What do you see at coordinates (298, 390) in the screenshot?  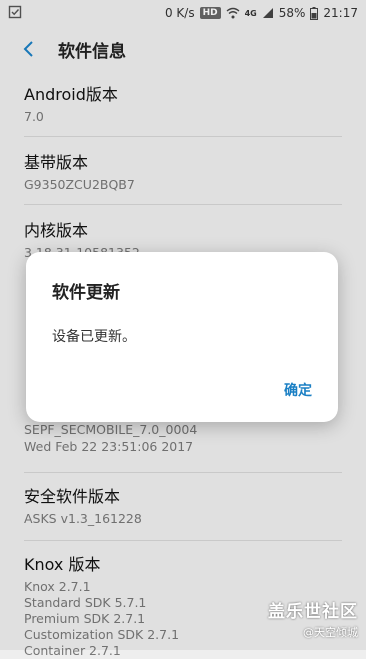 I see `ok-button: 确定` at bounding box center [298, 390].